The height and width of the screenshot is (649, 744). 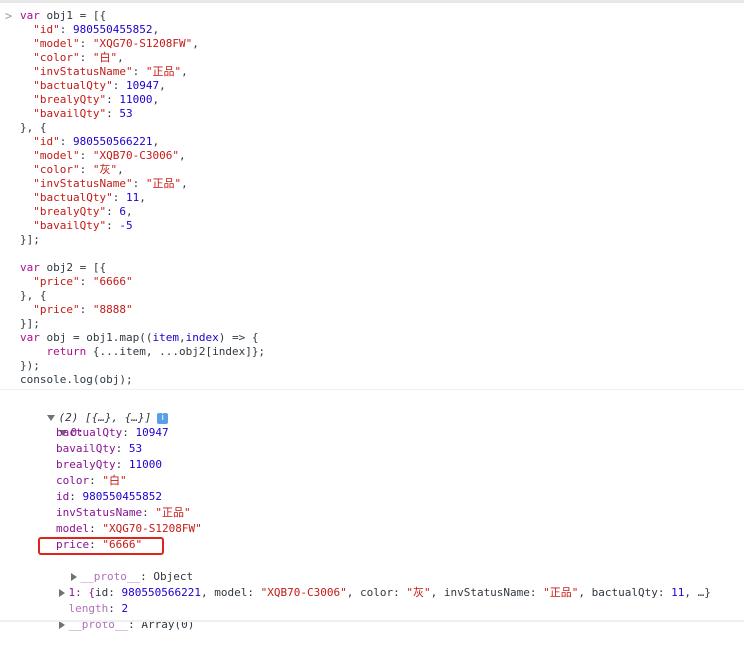 I want to click on code-line: "id": 980550566221,, so click(x=142, y=142).